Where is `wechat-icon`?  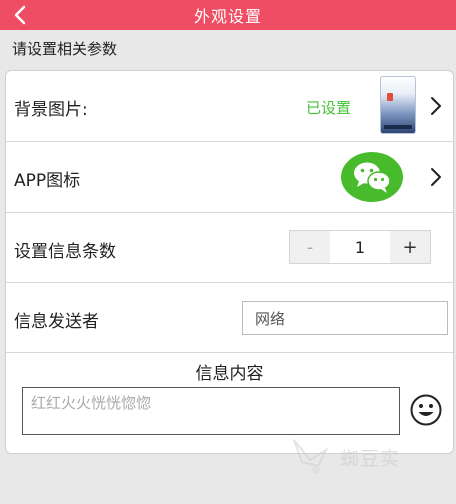 wechat-icon is located at coordinates (372, 177).